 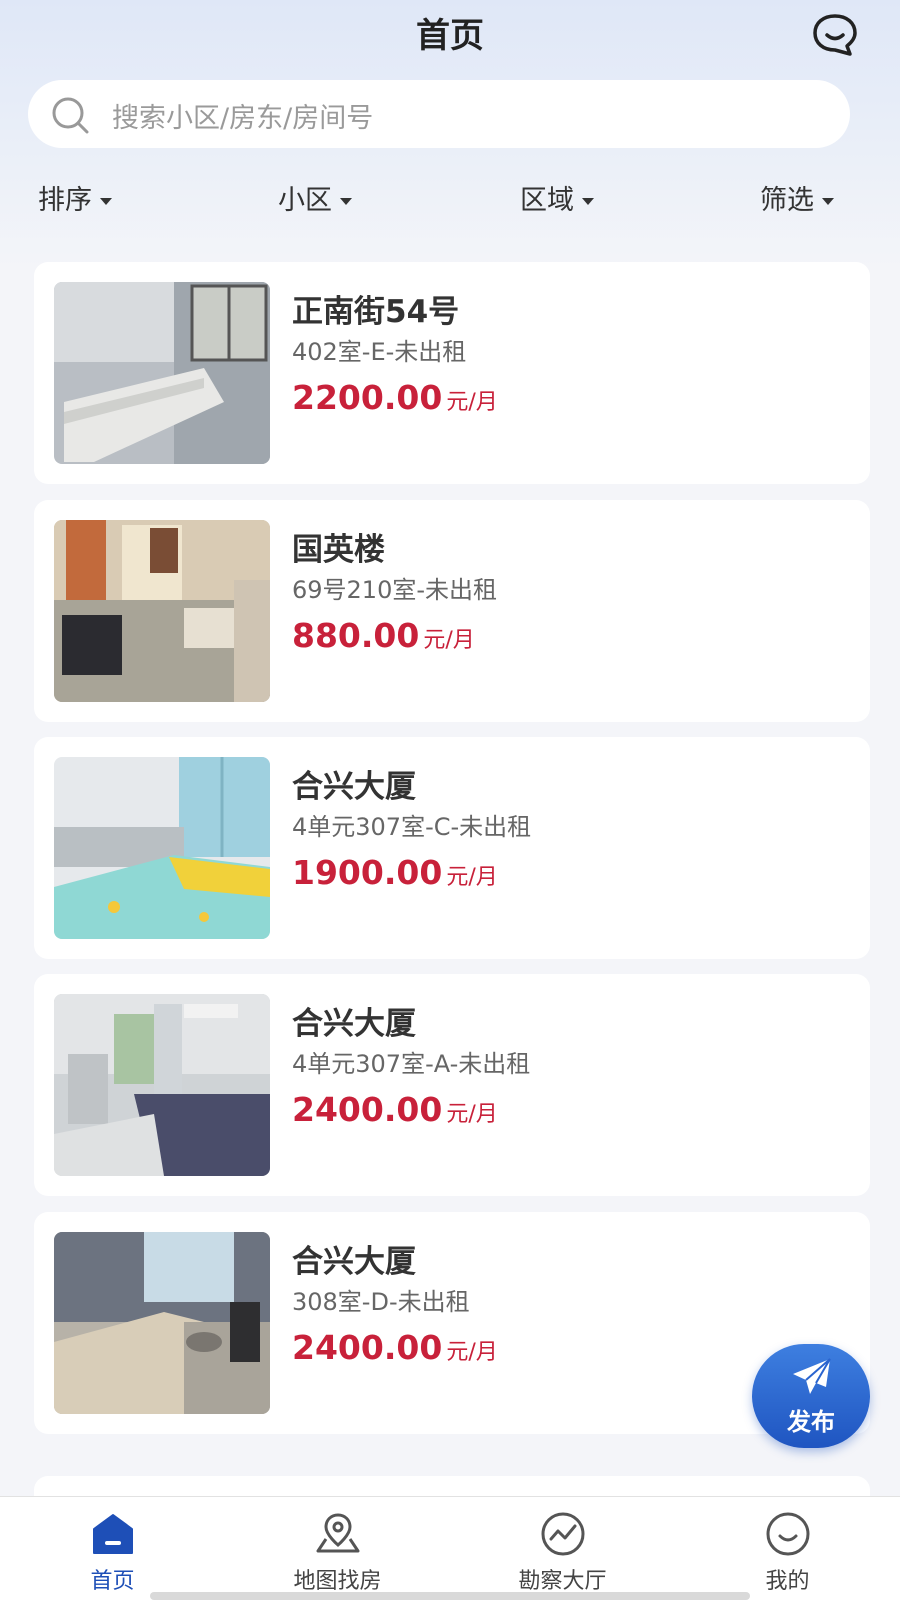 What do you see at coordinates (379, 352) in the screenshot?
I see `listing-room: 402室-E-未出租` at bounding box center [379, 352].